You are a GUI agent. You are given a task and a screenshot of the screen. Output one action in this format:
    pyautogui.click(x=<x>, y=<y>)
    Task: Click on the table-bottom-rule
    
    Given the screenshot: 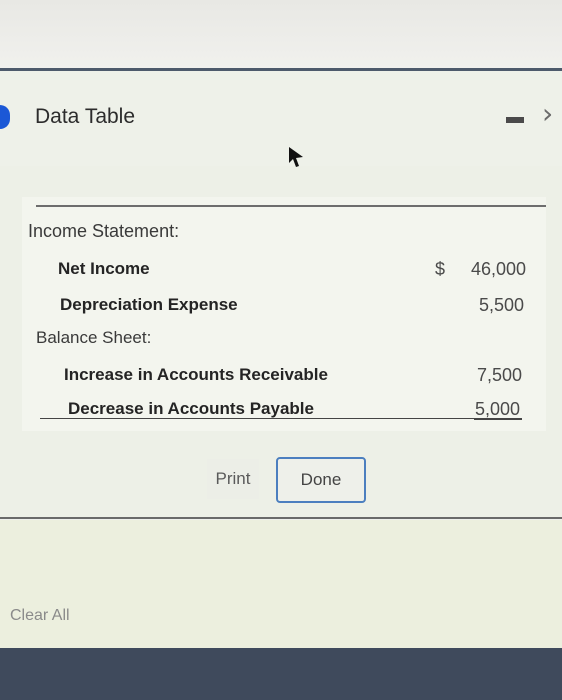 What is the action you would take?
    pyautogui.click(x=280, y=418)
    